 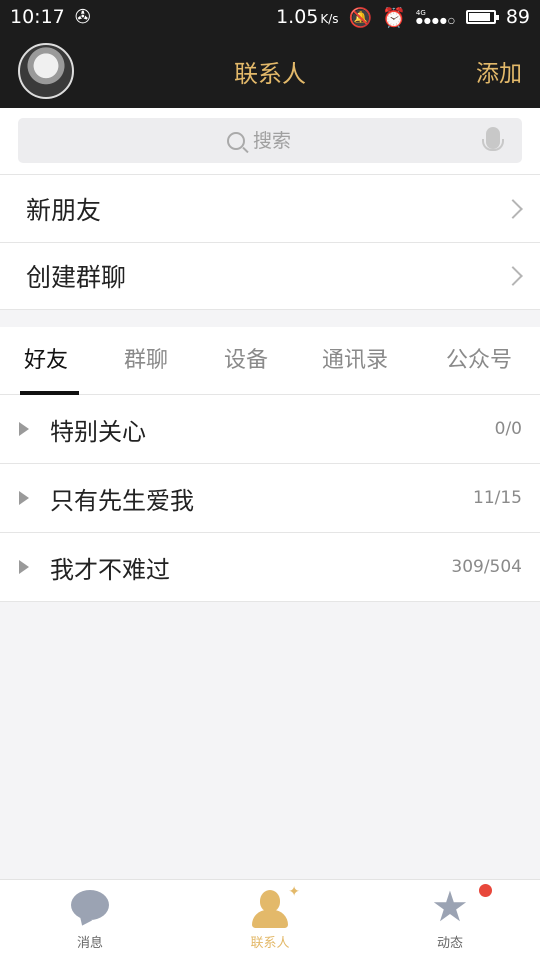 I want to click on friend-group-row: 特别关心 0/0, so click(x=270, y=429).